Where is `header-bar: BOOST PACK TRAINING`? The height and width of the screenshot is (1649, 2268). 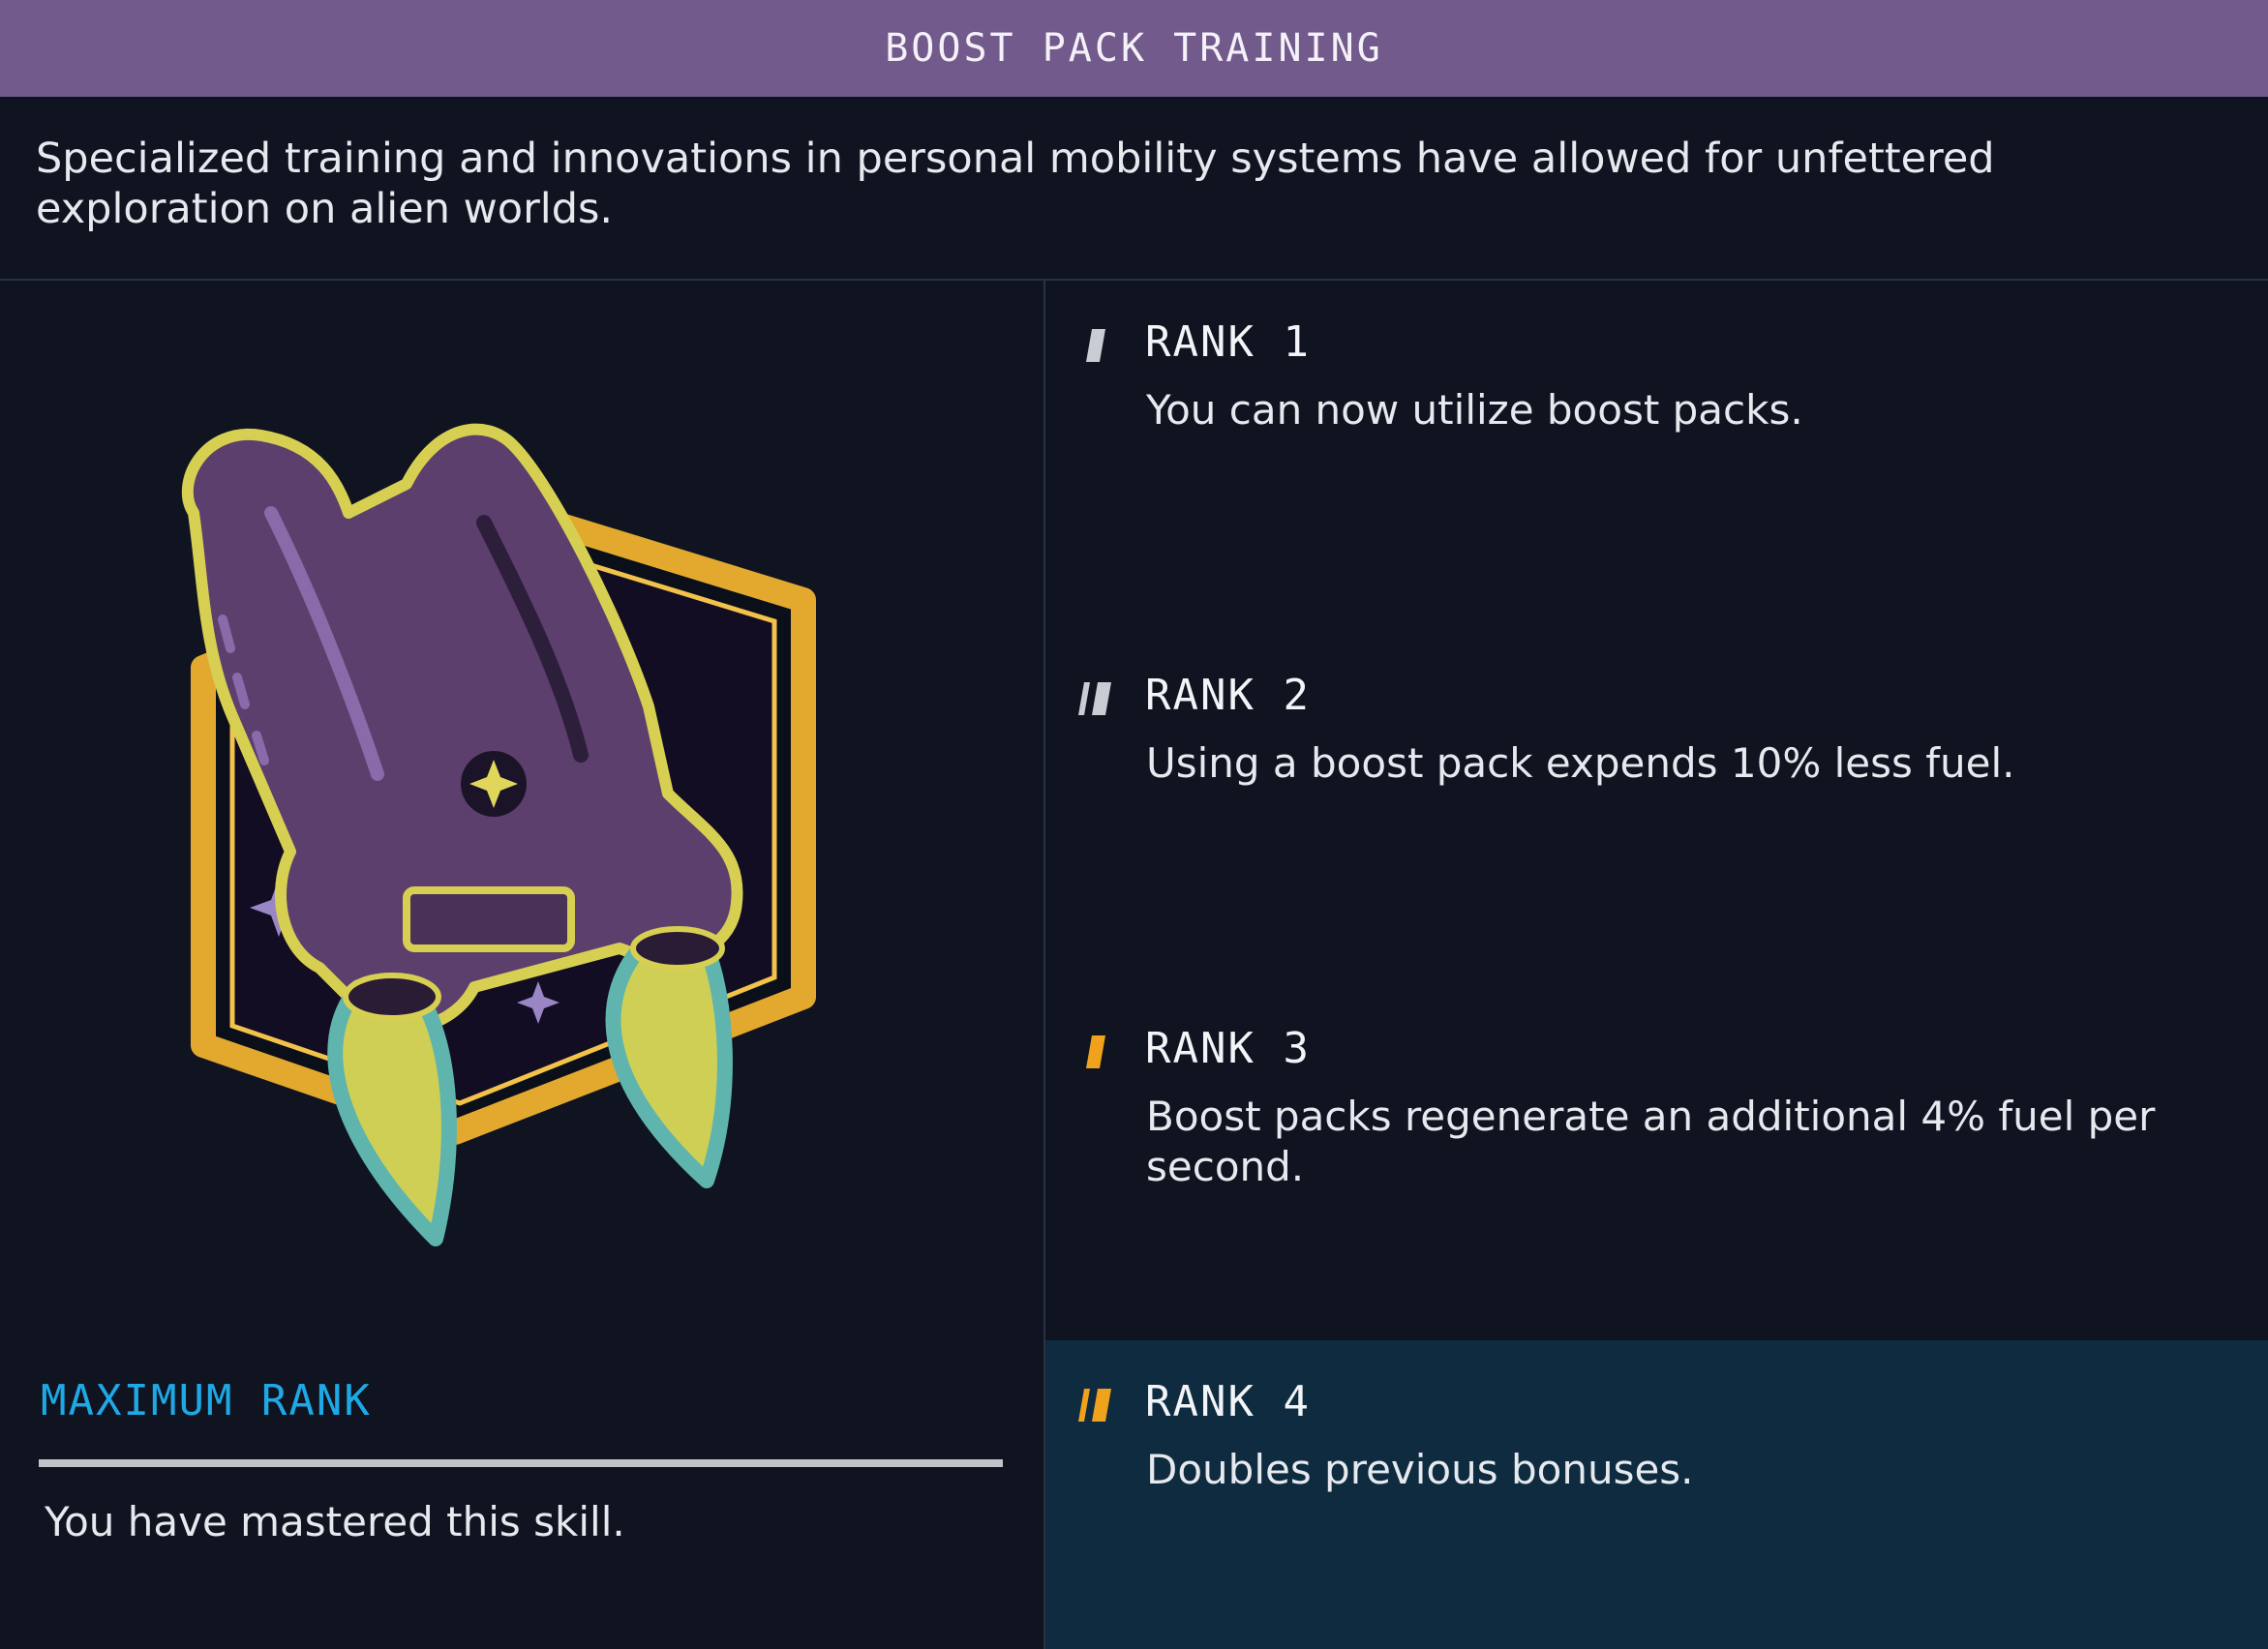 header-bar: BOOST PACK TRAINING is located at coordinates (1134, 49).